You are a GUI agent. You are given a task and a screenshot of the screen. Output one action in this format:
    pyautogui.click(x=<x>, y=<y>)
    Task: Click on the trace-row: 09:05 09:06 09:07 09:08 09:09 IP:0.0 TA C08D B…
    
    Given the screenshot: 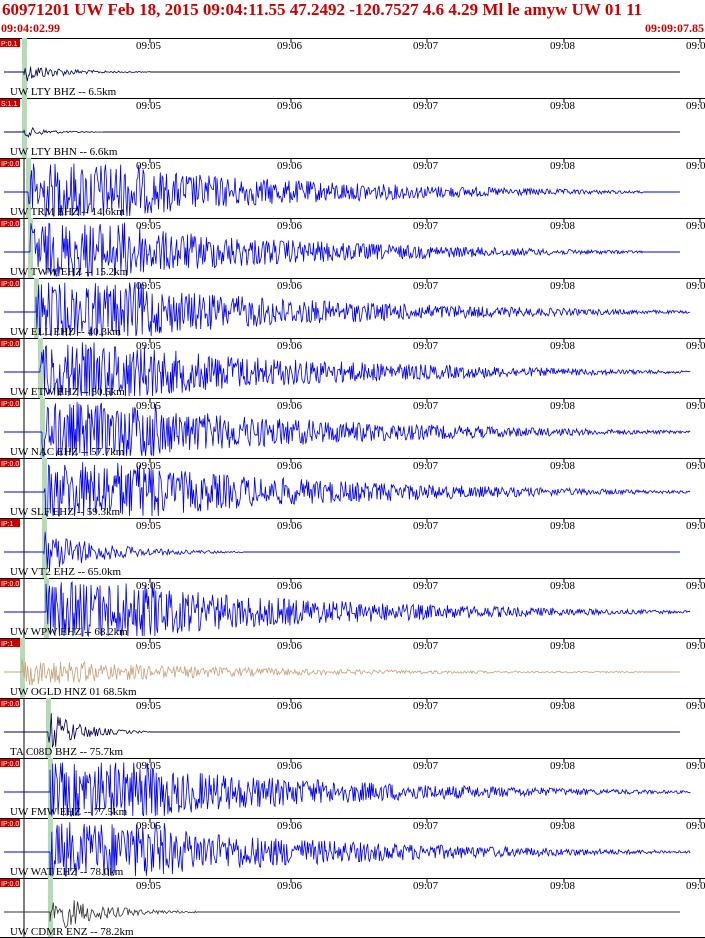 What is the action you would take?
    pyautogui.click(x=352, y=728)
    